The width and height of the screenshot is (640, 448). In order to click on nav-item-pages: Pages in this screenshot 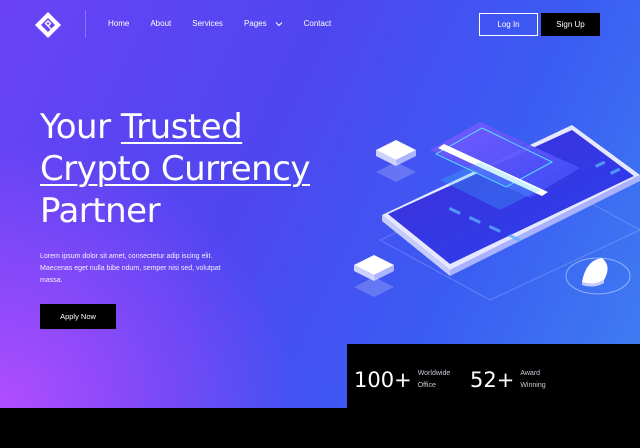, I will do `click(263, 23)`.